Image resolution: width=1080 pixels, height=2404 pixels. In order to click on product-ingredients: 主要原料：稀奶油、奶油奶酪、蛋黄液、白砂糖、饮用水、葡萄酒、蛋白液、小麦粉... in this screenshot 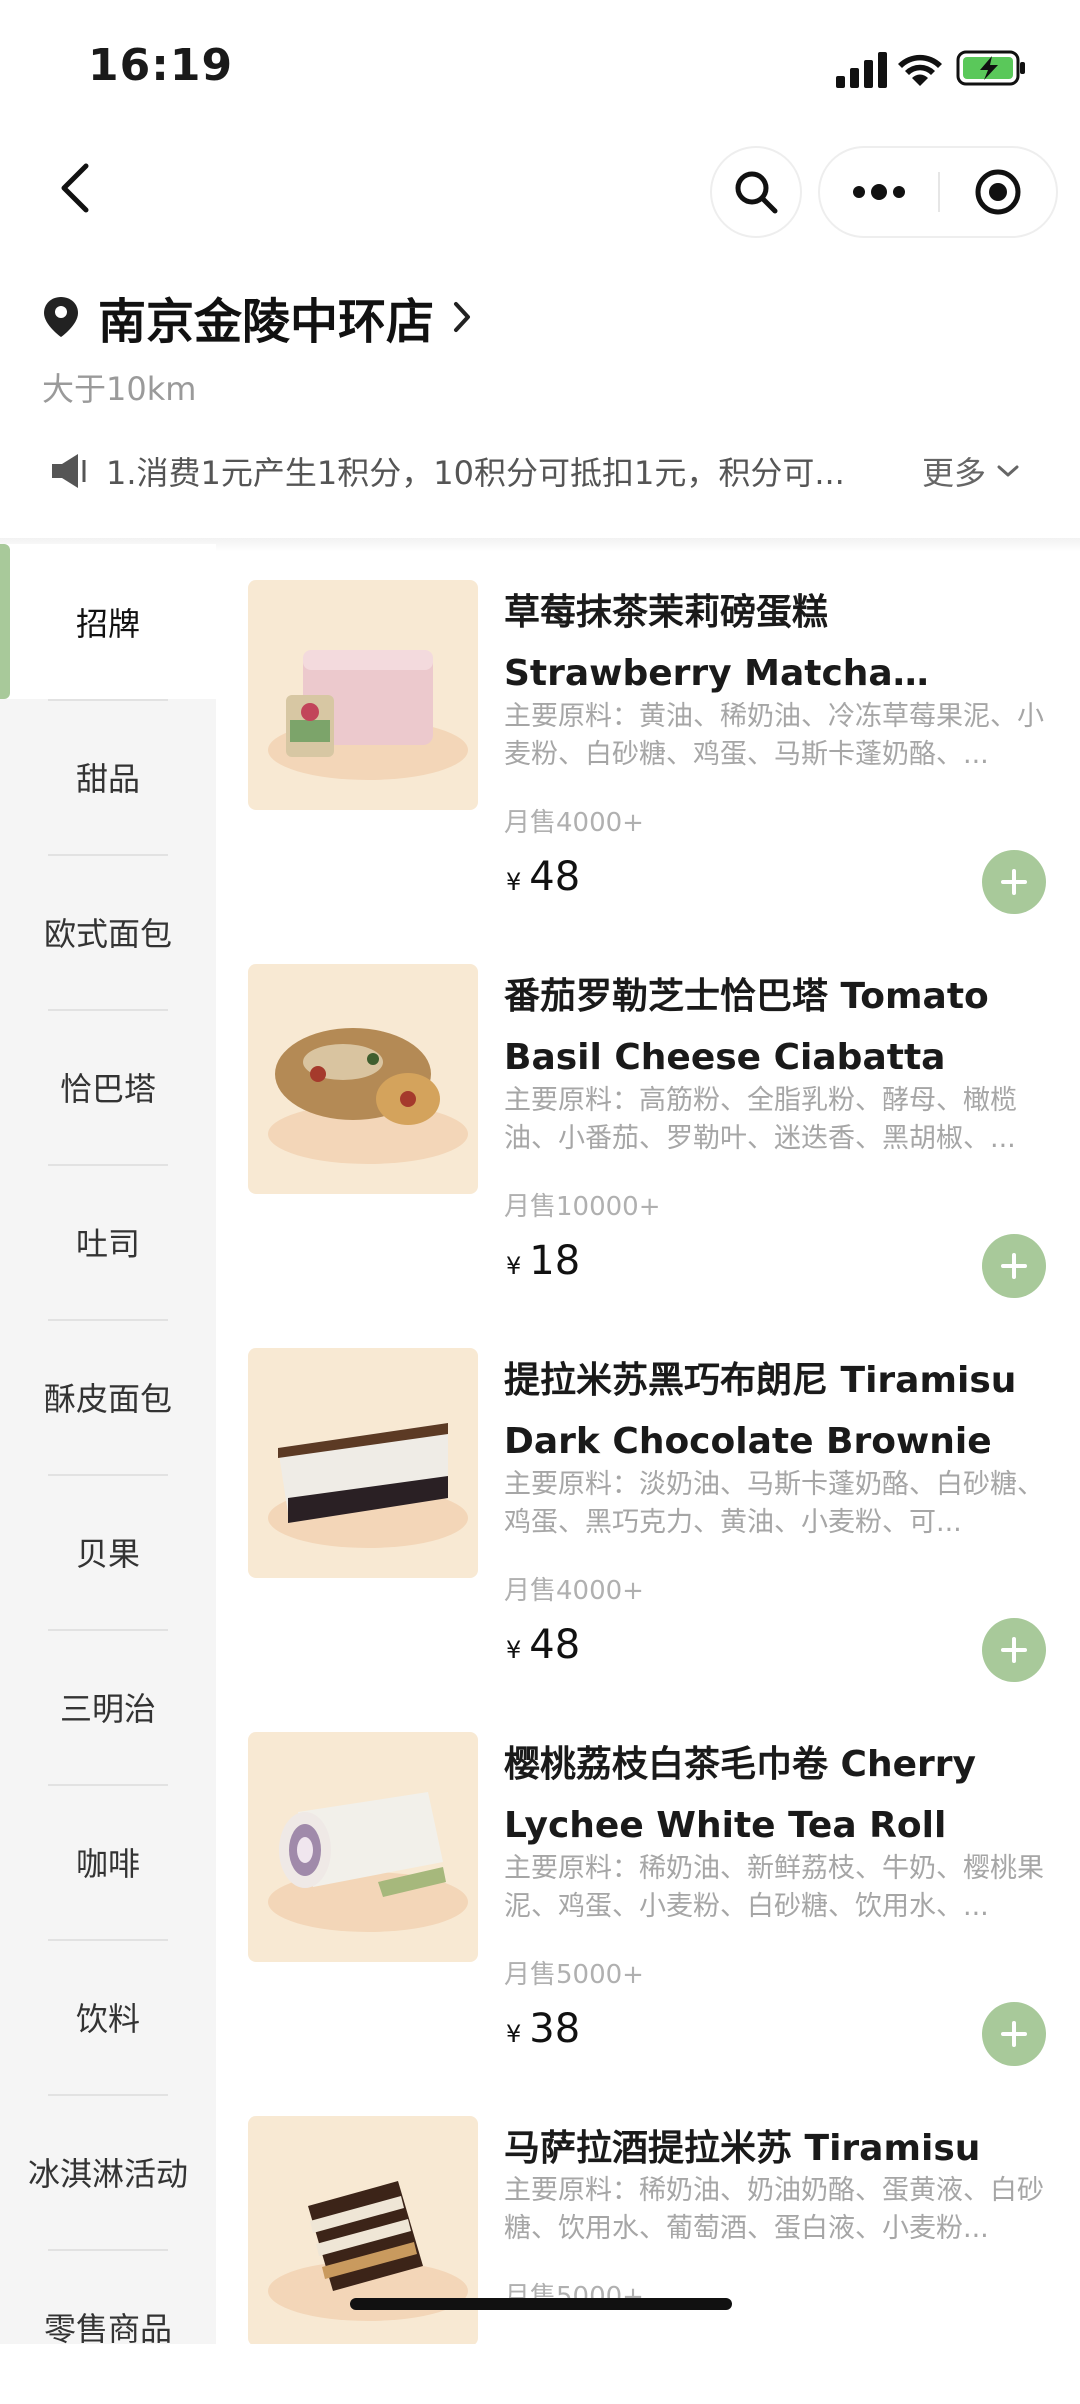, I will do `click(774, 2209)`.